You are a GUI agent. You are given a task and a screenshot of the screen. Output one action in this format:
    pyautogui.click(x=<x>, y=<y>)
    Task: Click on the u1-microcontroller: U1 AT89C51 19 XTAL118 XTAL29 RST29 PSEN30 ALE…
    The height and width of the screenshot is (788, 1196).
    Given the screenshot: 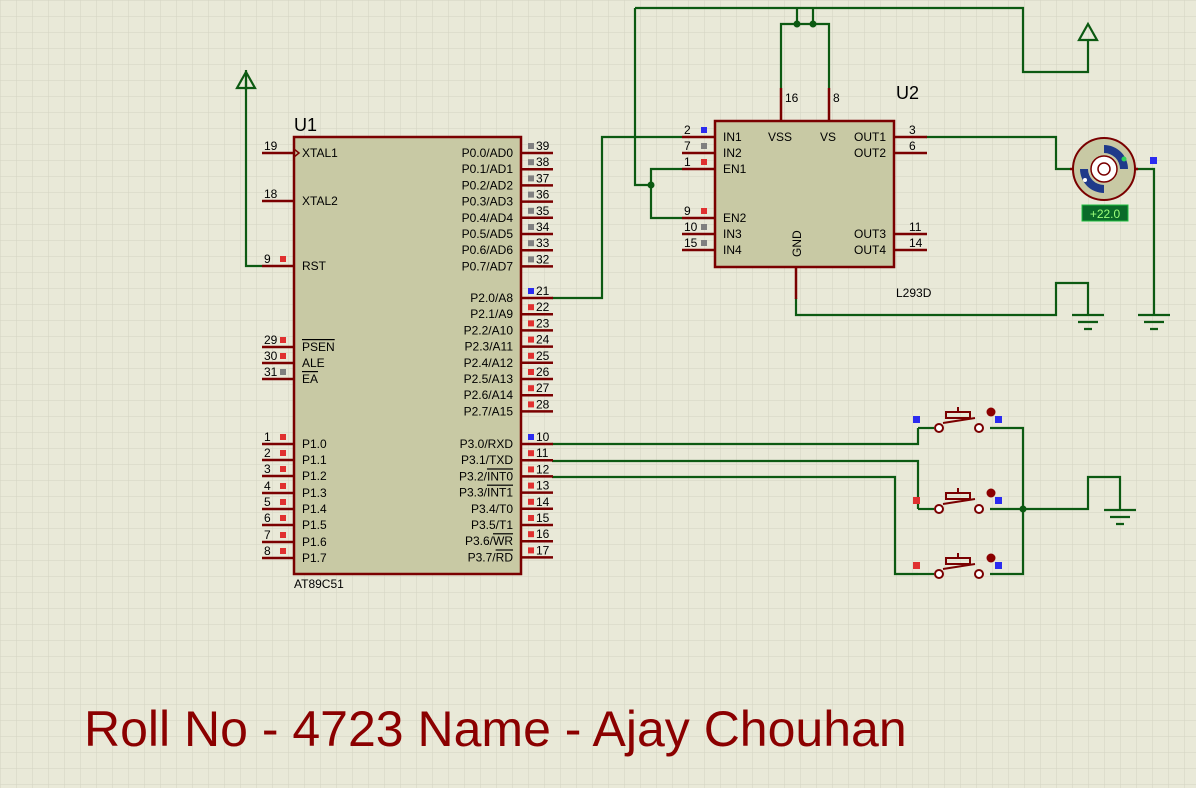 What is the action you would take?
    pyautogui.click(x=407, y=353)
    